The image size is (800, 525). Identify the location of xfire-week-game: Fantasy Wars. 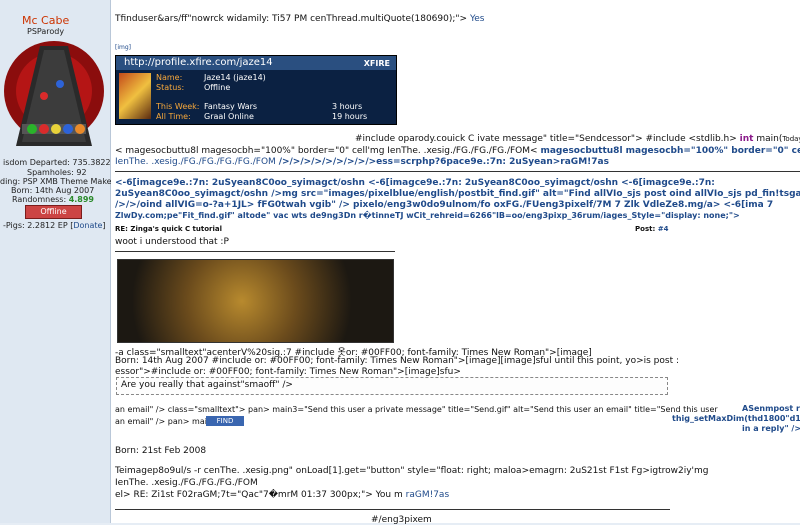
(231, 106).